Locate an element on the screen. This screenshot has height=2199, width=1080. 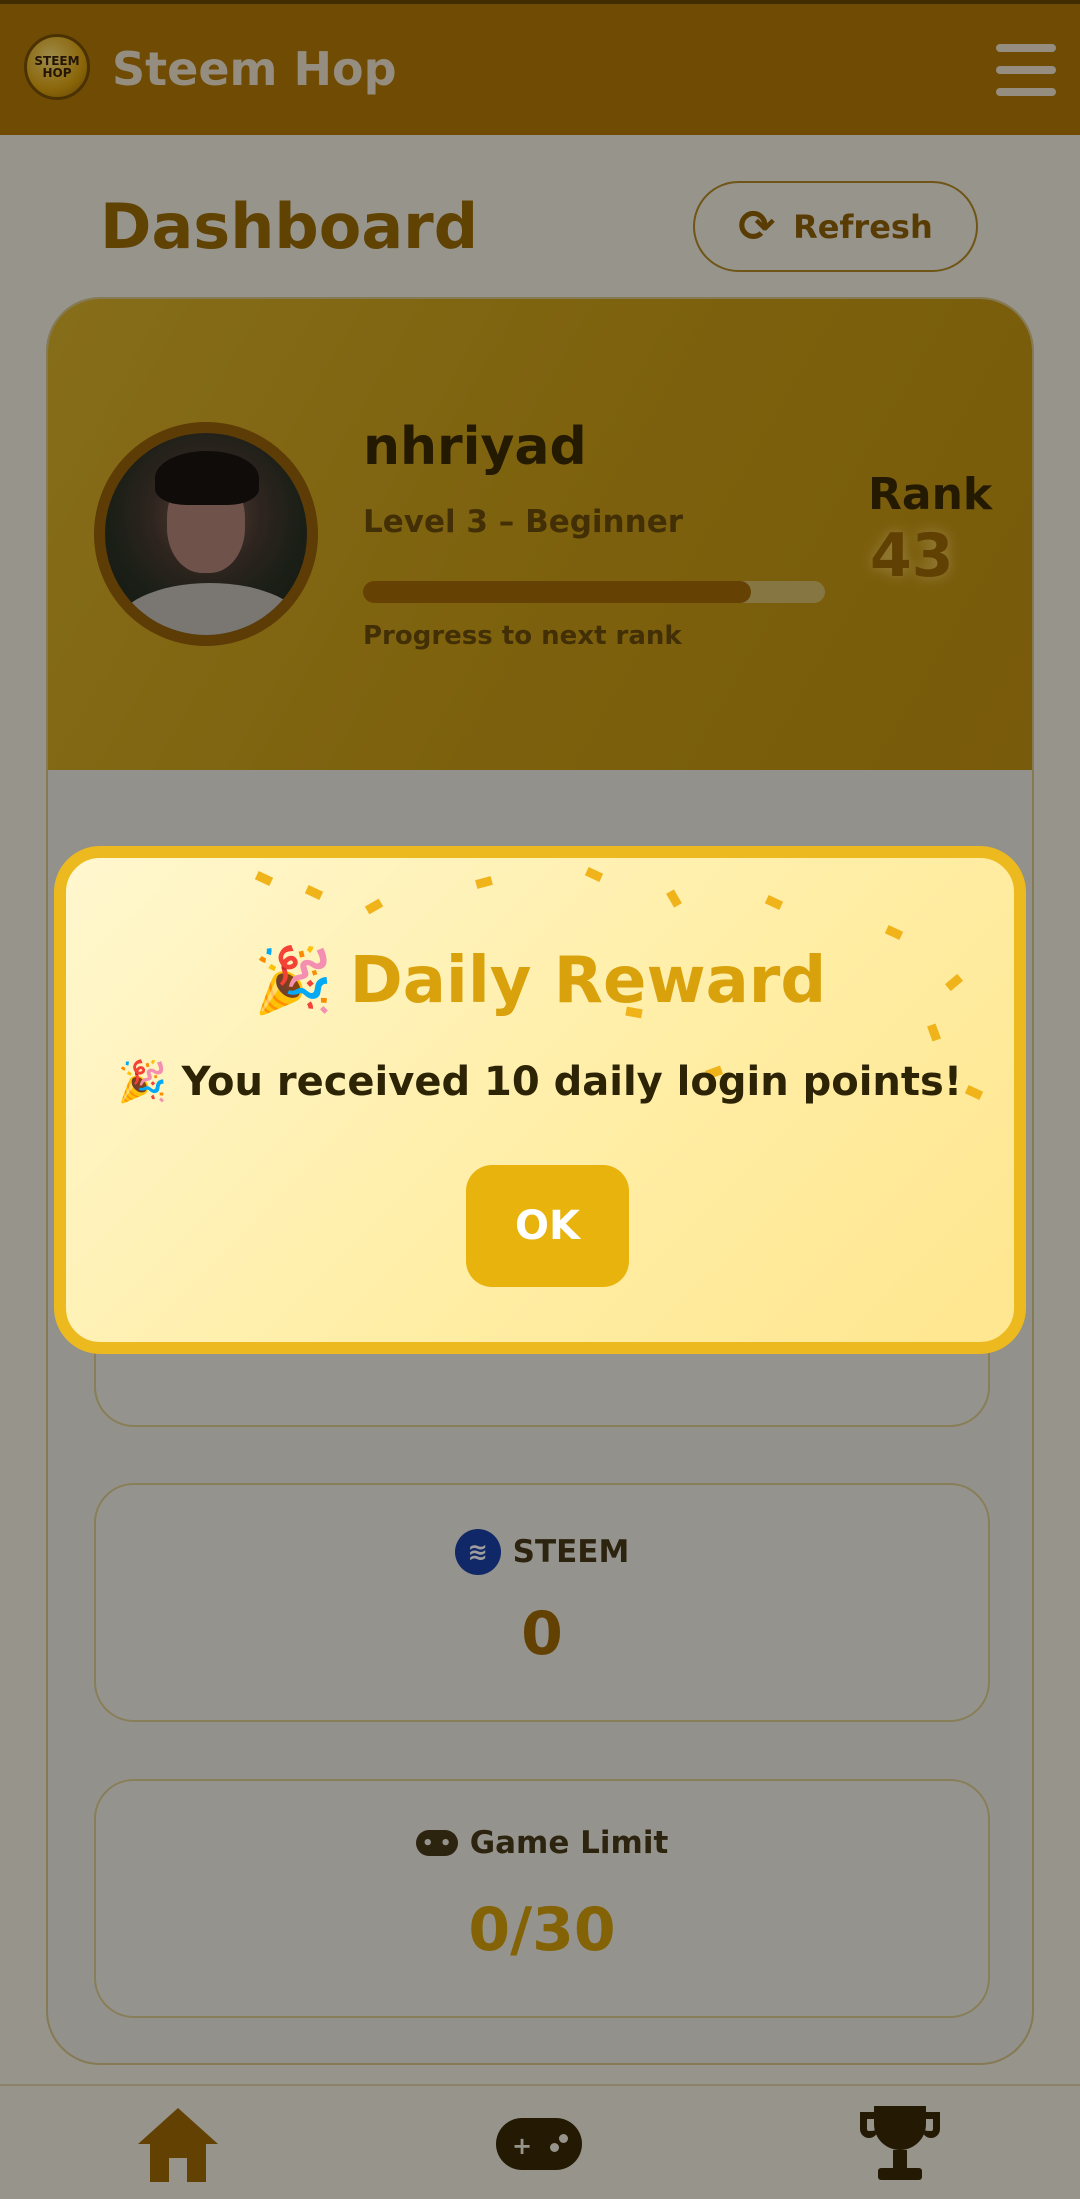
dialog-title: 🎉 Daily Reward is located at coordinates (540, 981).